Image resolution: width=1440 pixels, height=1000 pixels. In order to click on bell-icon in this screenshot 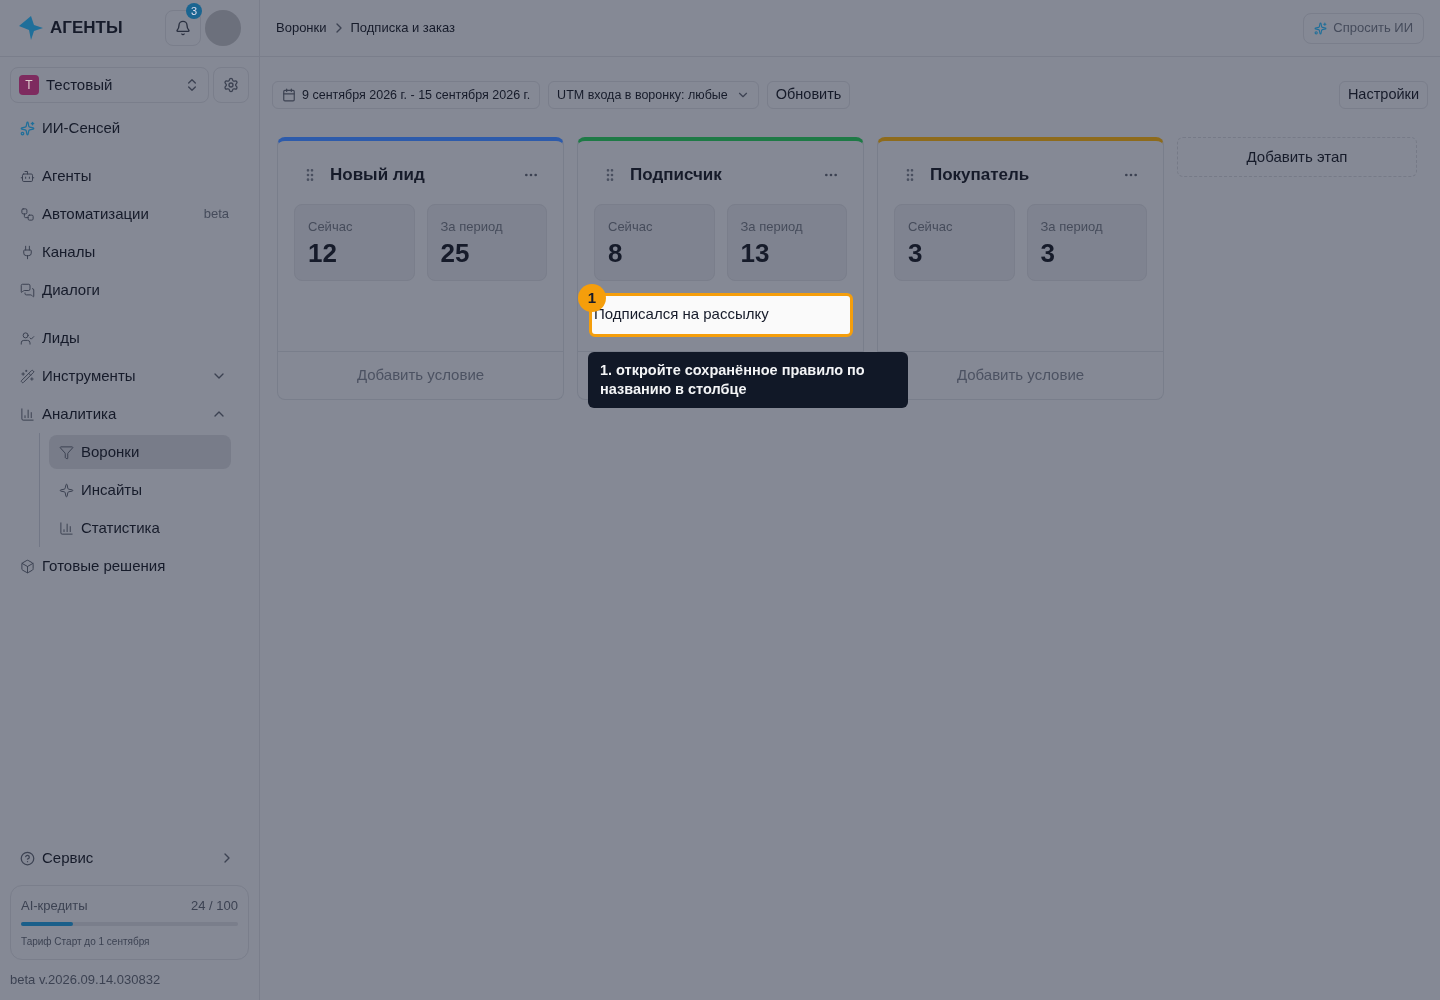, I will do `click(183, 28)`.